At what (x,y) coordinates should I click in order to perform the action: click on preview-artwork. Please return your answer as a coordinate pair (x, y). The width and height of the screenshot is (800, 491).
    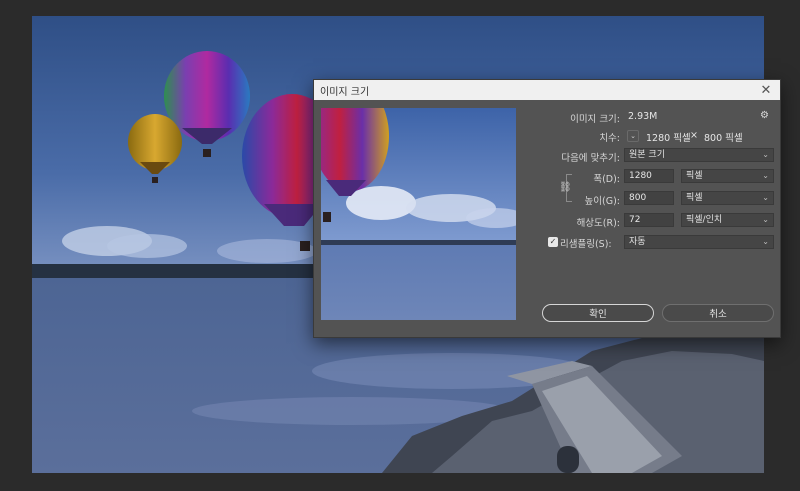
    Looking at the image, I should click on (418, 214).